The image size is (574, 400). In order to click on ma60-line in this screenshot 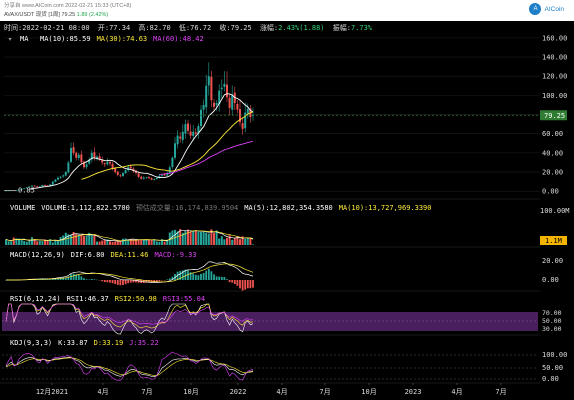, I will do `click(206, 157)`.